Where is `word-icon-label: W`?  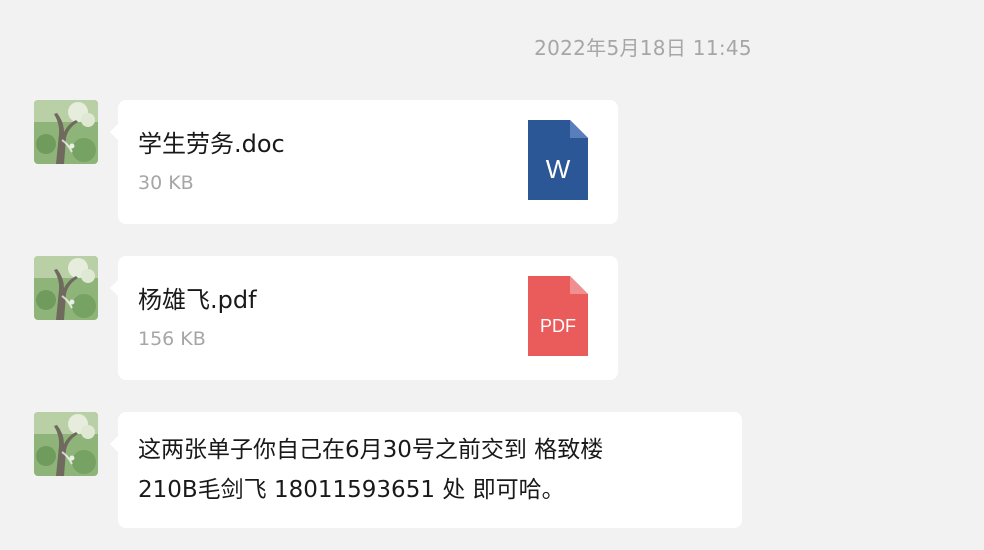 word-icon-label: W is located at coordinates (558, 169).